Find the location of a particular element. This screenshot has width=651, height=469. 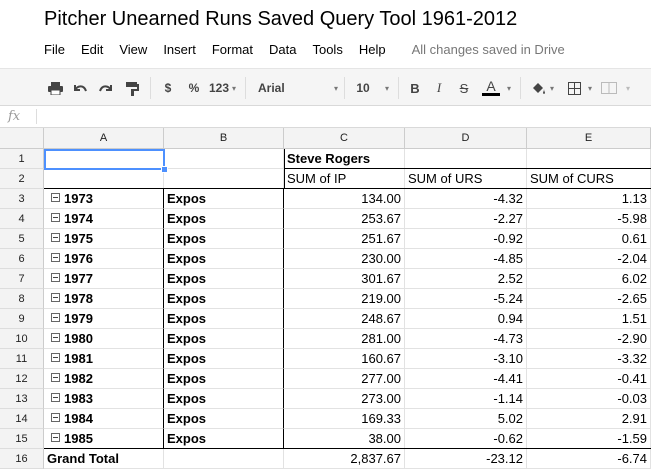

column-header-a: A is located at coordinates (104, 138).